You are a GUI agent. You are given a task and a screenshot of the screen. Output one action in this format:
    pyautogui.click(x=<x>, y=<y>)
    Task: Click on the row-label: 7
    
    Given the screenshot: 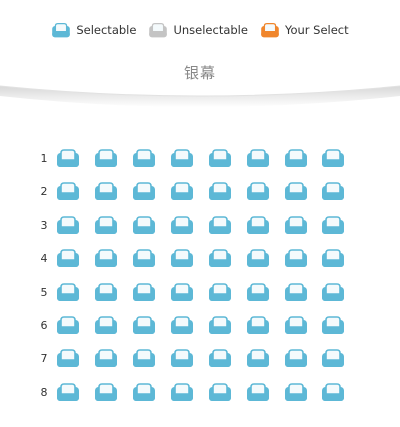 What is the action you would take?
    pyautogui.click(x=44, y=359)
    